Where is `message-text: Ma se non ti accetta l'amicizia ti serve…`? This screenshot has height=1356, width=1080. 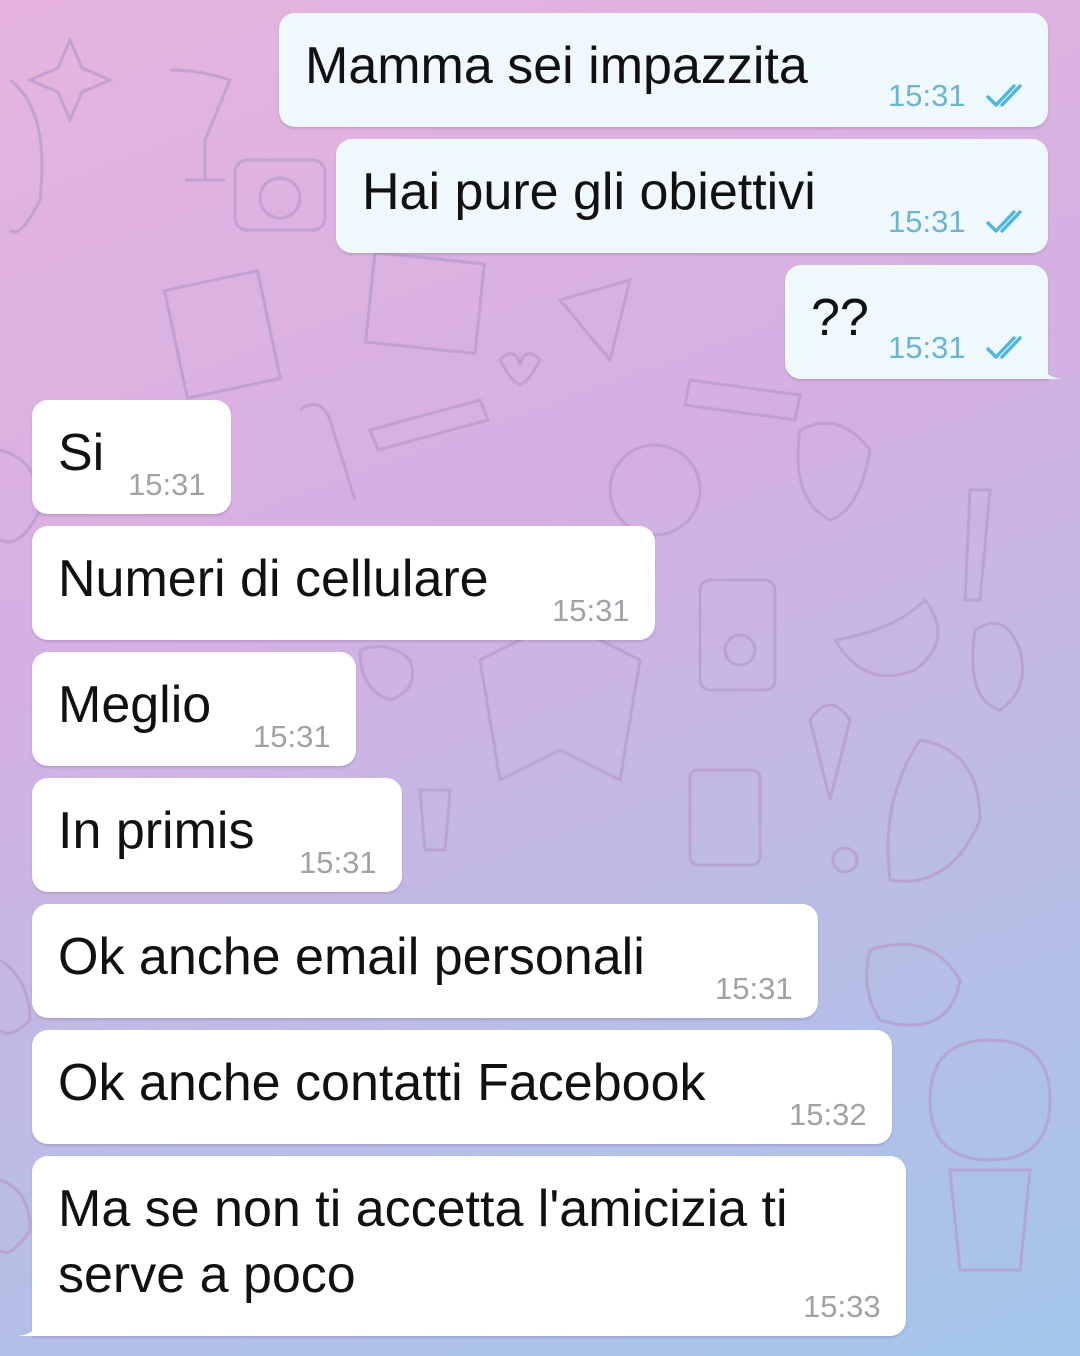 message-text: Ma se non ti accetta l'amicizia ti serve… is located at coordinates (423, 1242).